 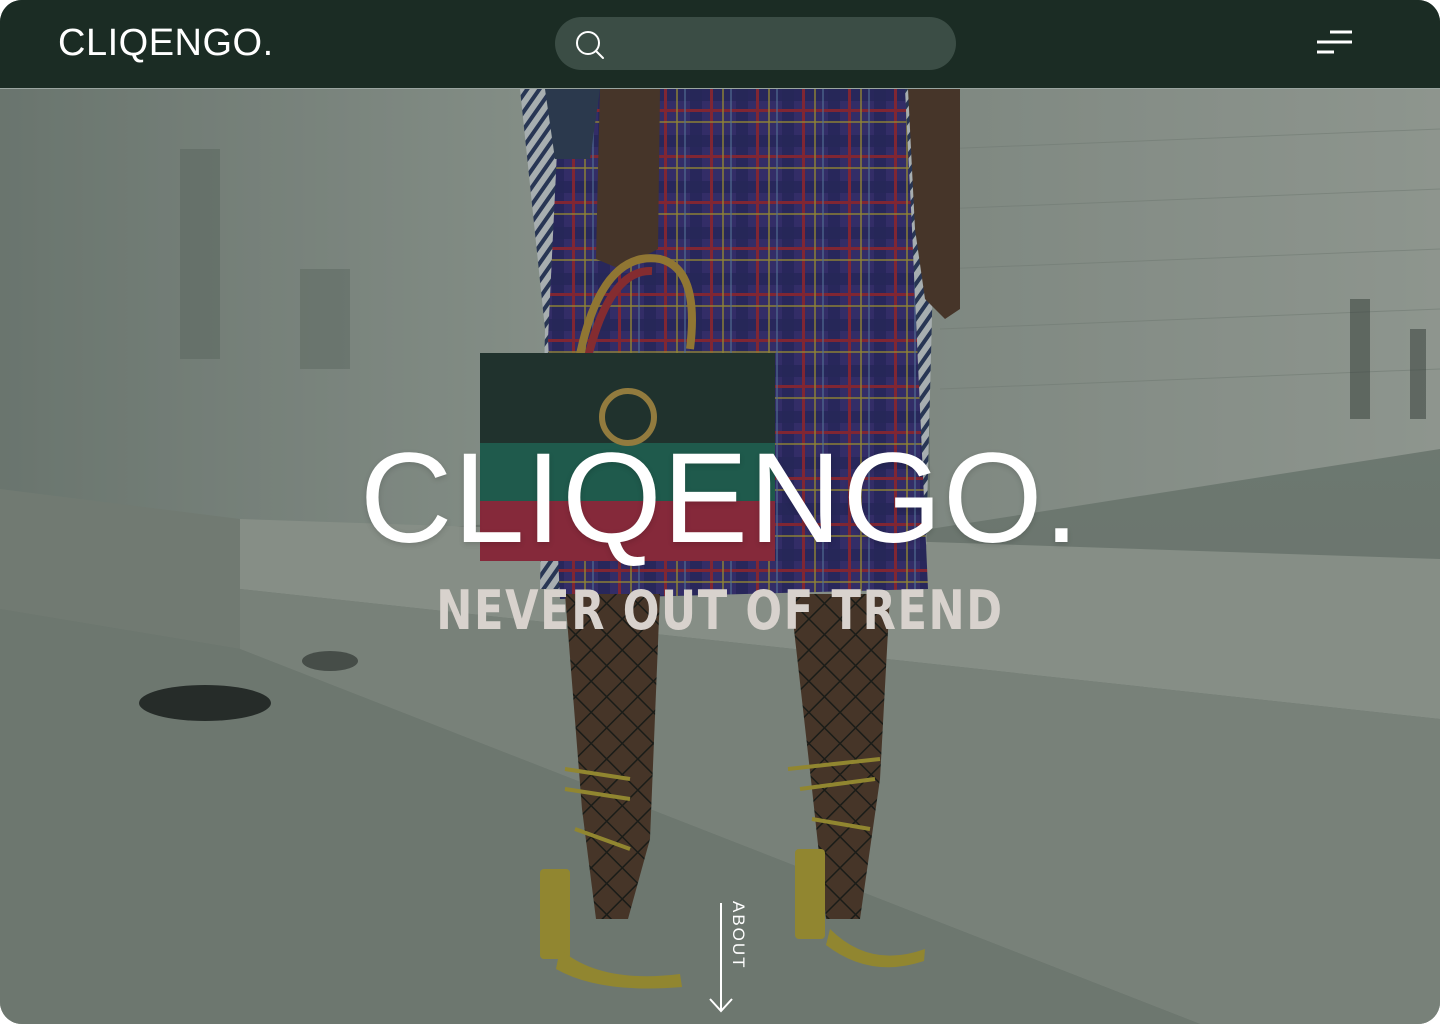 I want to click on brand-logo: CLIQENGO., so click(x=166, y=43).